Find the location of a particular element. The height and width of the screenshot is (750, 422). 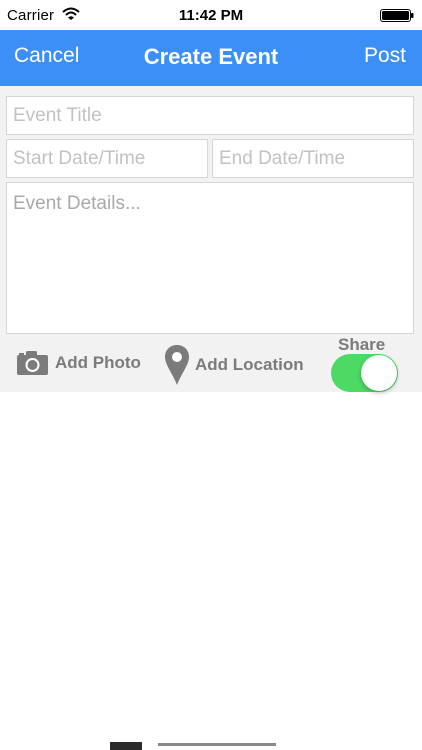

status-time: 11:42 PM is located at coordinates (211, 15).